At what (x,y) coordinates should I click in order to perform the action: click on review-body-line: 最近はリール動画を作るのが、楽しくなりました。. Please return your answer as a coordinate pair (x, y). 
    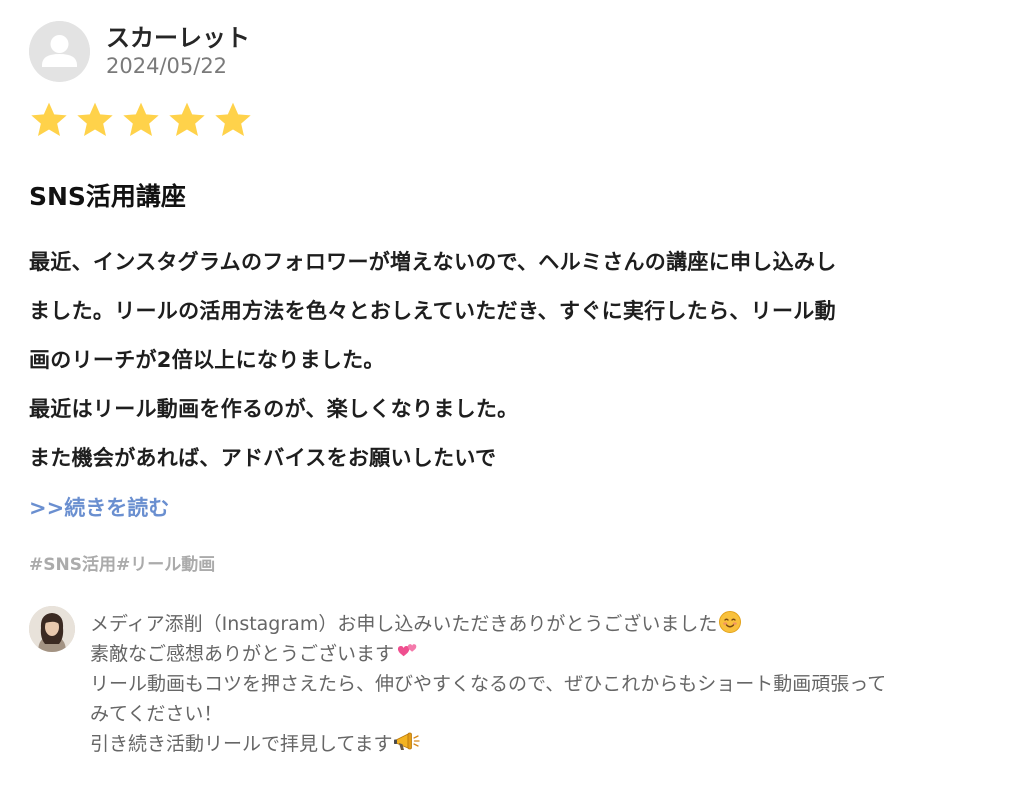
    Looking at the image, I should click on (274, 409).